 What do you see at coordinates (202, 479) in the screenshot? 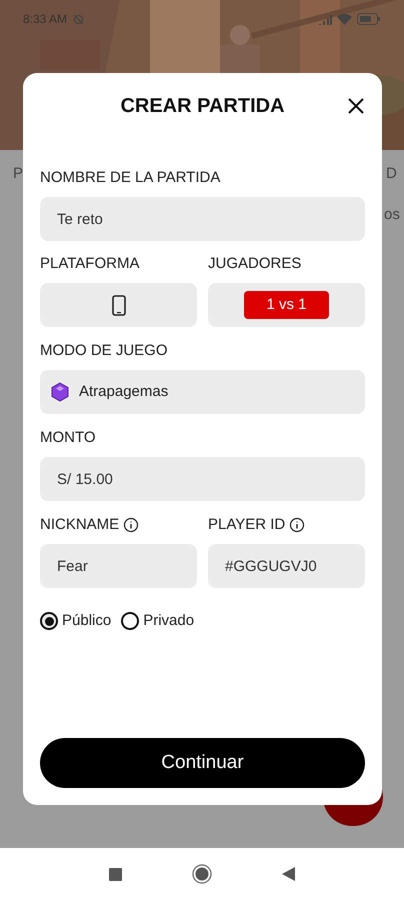
I see `input-field: S/ 15.00` at bounding box center [202, 479].